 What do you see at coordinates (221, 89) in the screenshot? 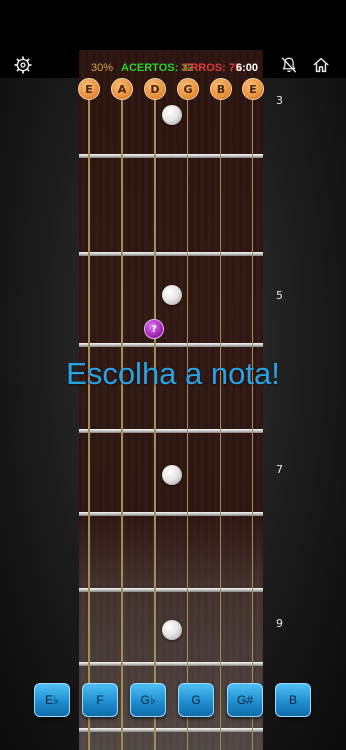
I see `open-string-button: B` at bounding box center [221, 89].